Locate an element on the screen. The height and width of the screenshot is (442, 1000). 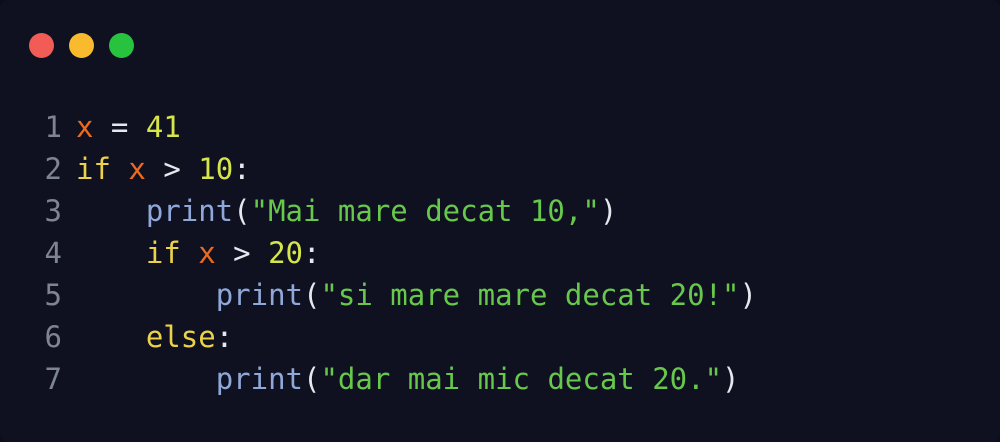
code-line: 5 print("si mare mare decat 20!") is located at coordinates (378, 295).